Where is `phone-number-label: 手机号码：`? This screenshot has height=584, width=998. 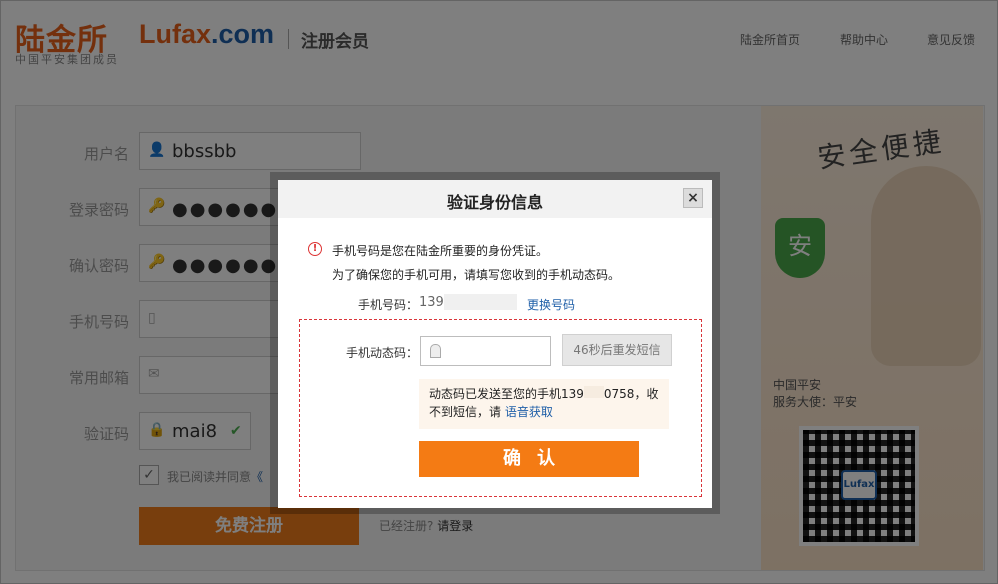 phone-number-label: 手机号码： is located at coordinates (388, 305).